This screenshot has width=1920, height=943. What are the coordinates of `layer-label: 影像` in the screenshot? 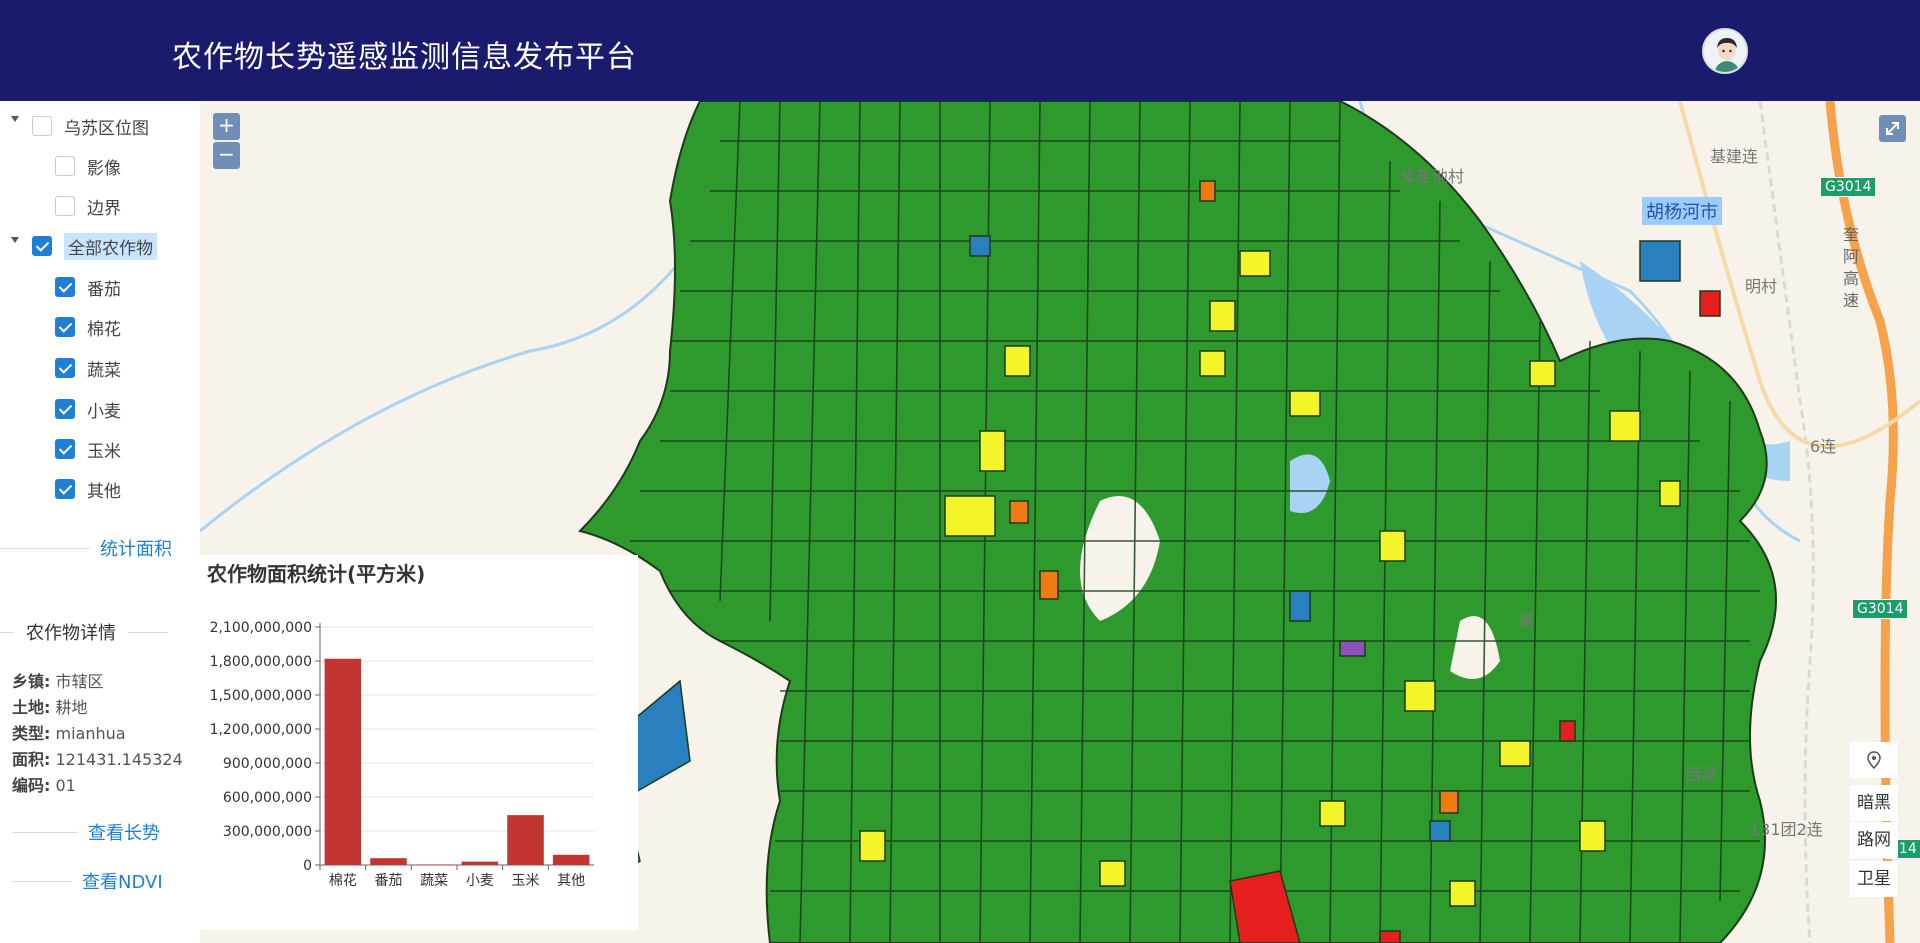 It's located at (104, 168).